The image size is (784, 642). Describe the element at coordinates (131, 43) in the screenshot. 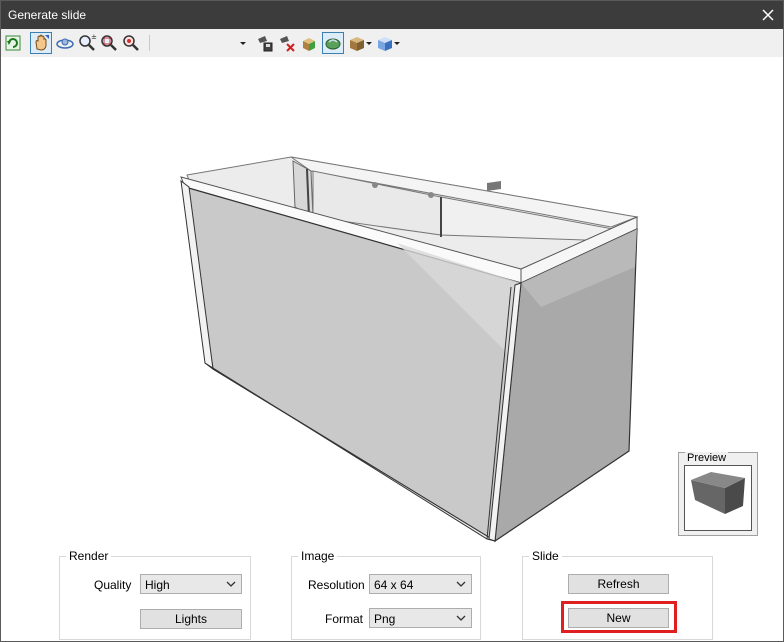

I see `zoom-window-icon` at that location.